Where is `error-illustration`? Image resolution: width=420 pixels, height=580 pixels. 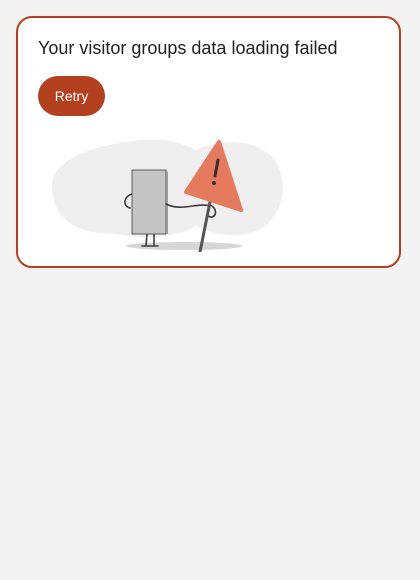 error-illustration is located at coordinates (167, 195).